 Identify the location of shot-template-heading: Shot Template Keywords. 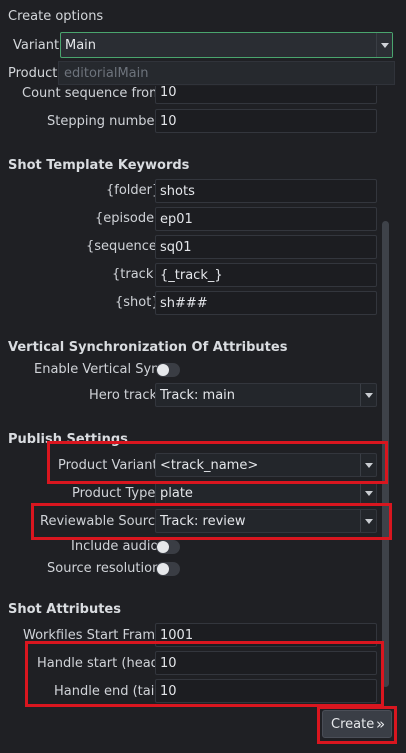
(99, 165).